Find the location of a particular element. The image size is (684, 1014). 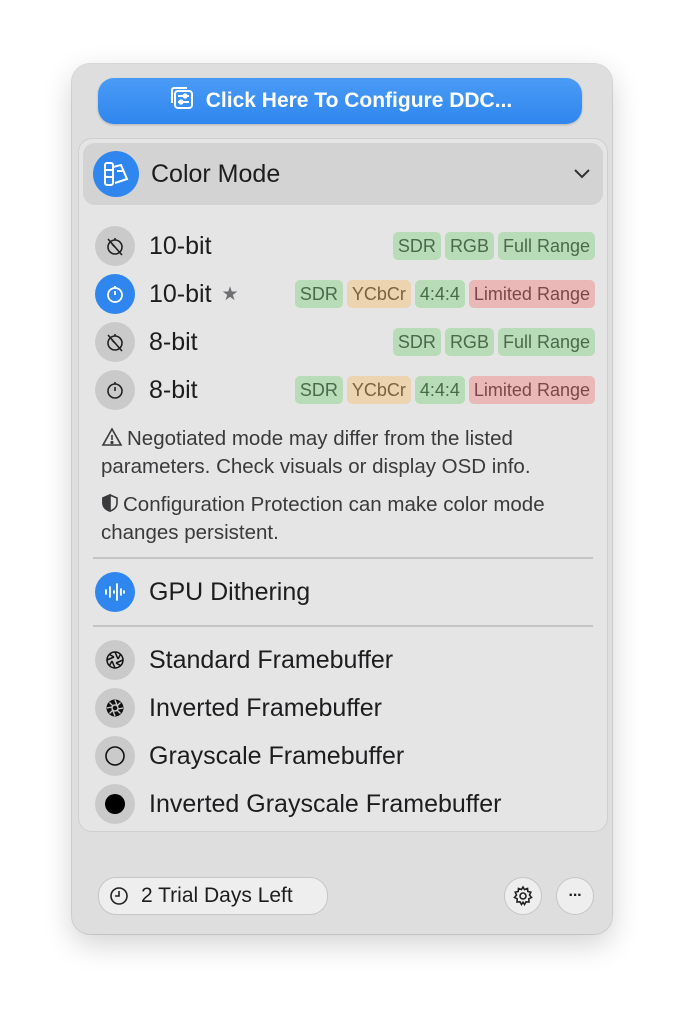

gear-icon is located at coordinates (523, 896).